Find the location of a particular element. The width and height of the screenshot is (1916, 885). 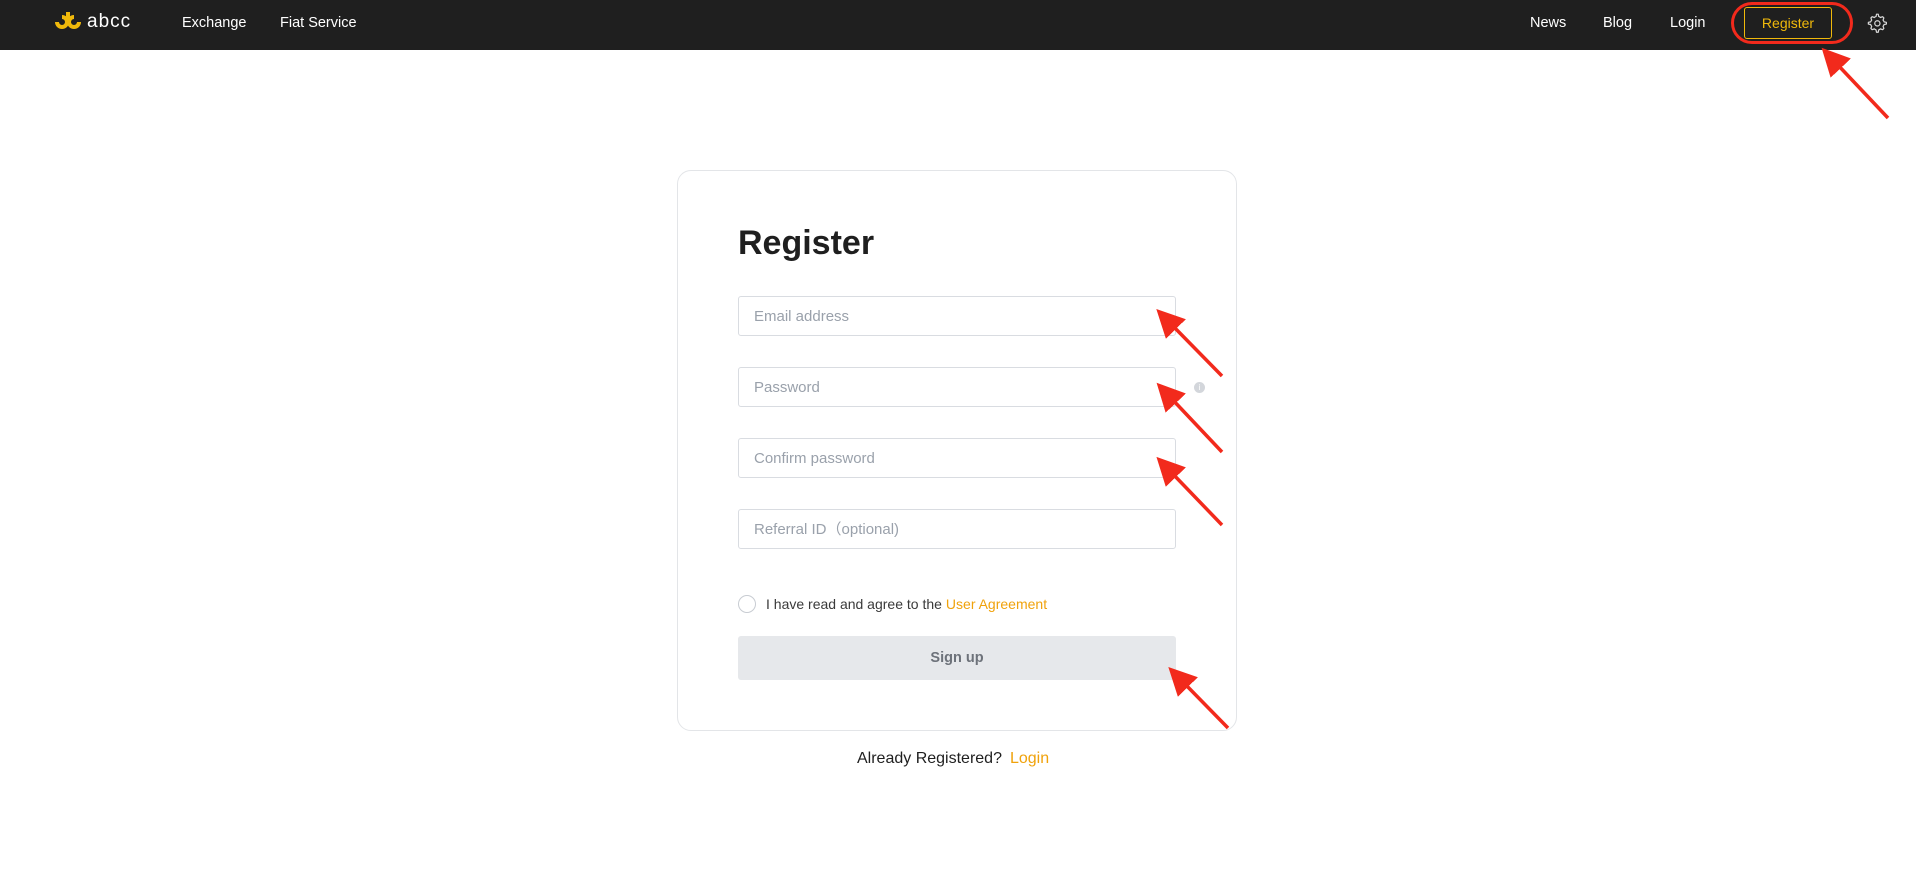

abcc-logo: abcc is located at coordinates (92, 22).